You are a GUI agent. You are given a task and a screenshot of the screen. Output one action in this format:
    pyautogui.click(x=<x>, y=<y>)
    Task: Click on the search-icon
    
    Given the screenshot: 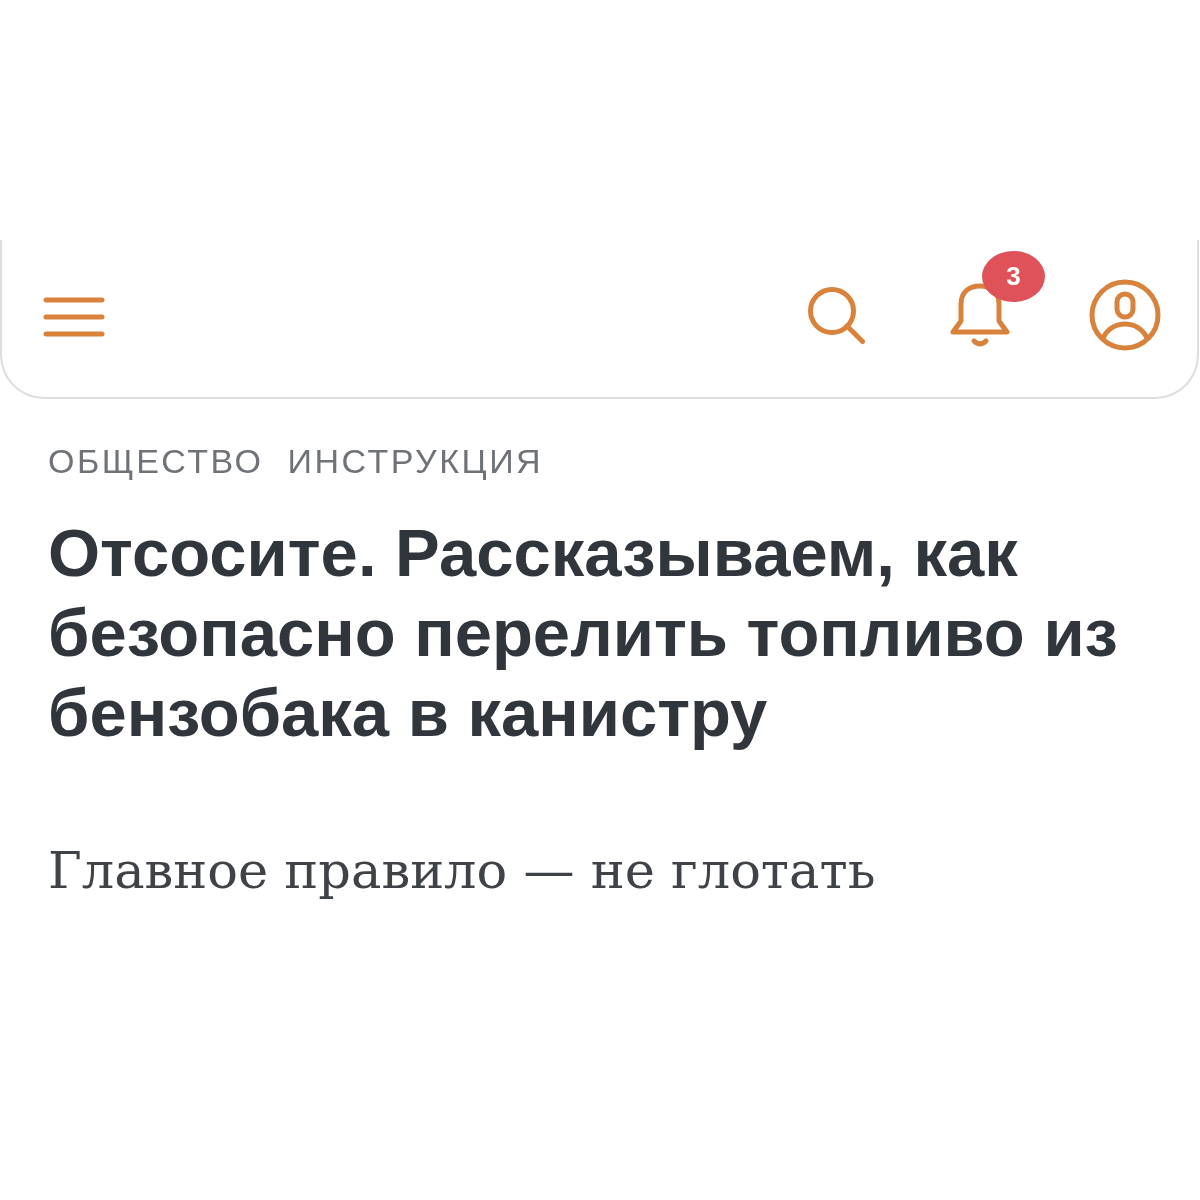 What is the action you would take?
    pyautogui.click(x=836, y=315)
    